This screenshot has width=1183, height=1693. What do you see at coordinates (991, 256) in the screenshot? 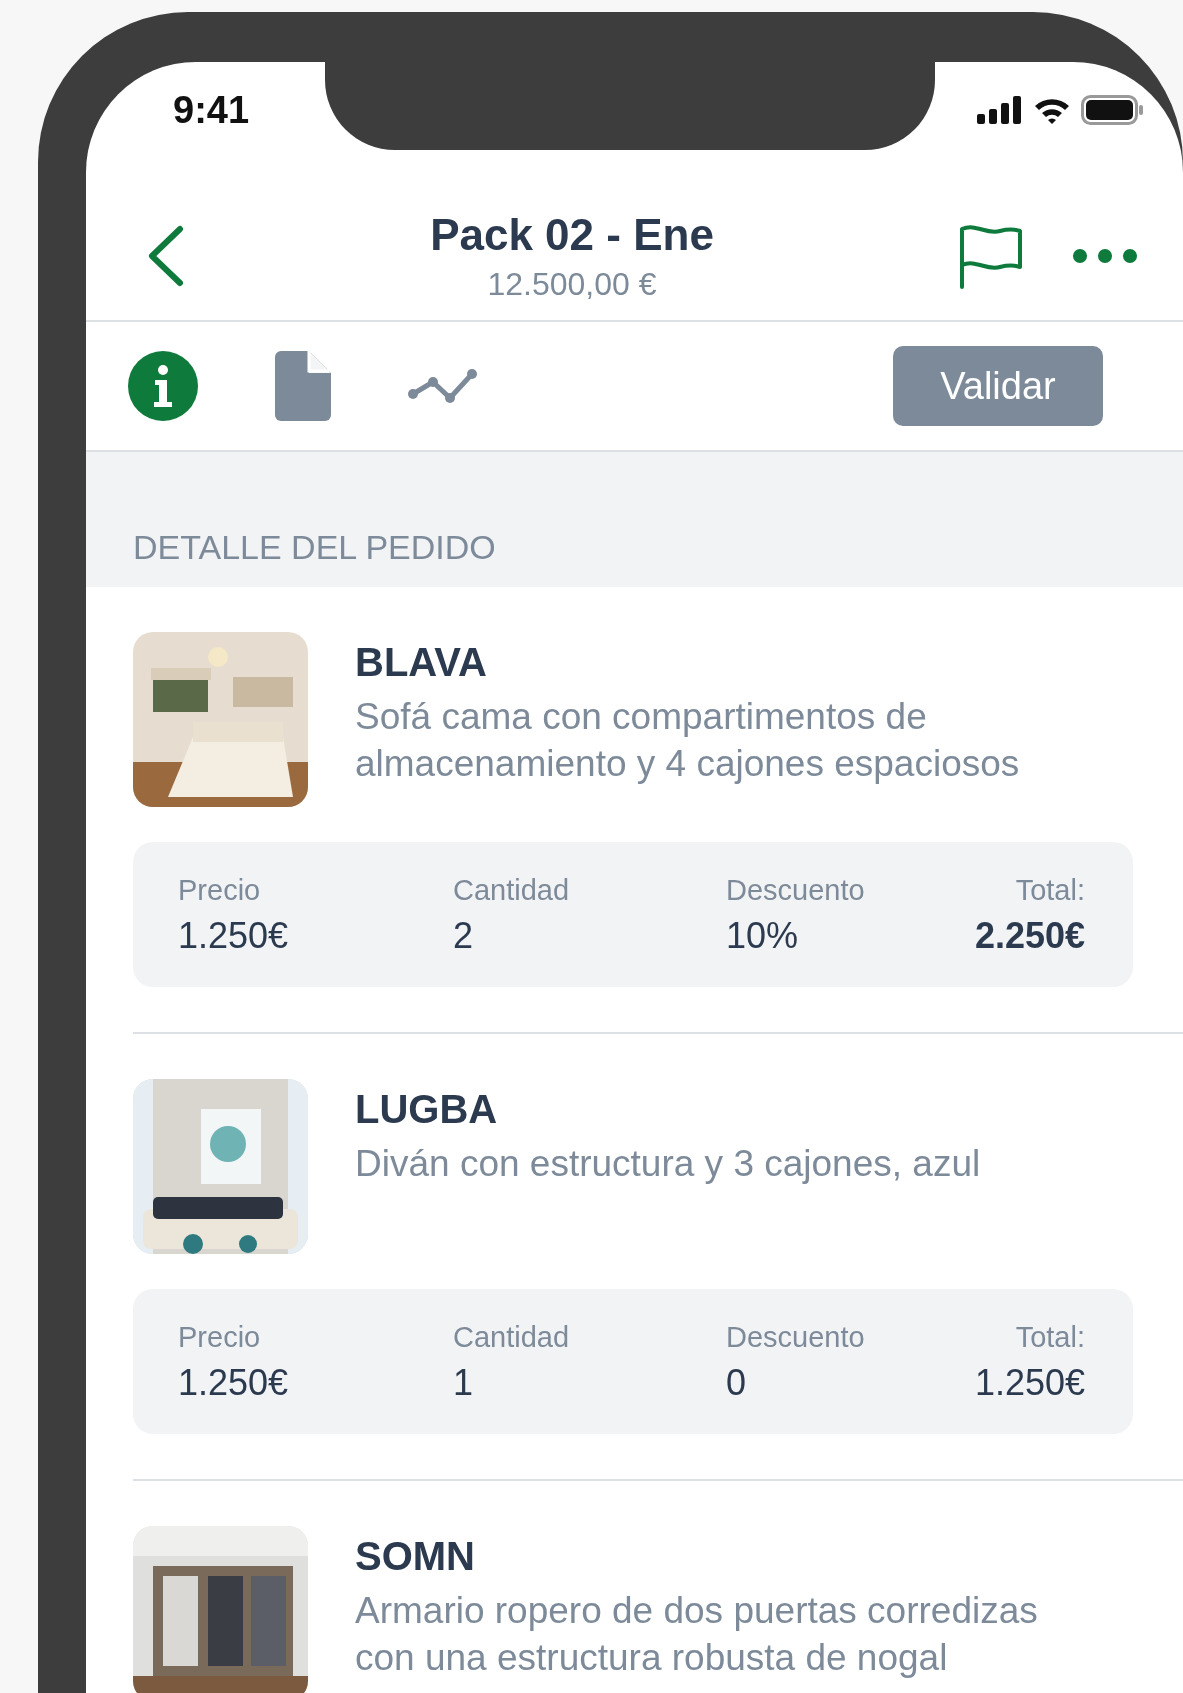
I see `flag-icon` at bounding box center [991, 256].